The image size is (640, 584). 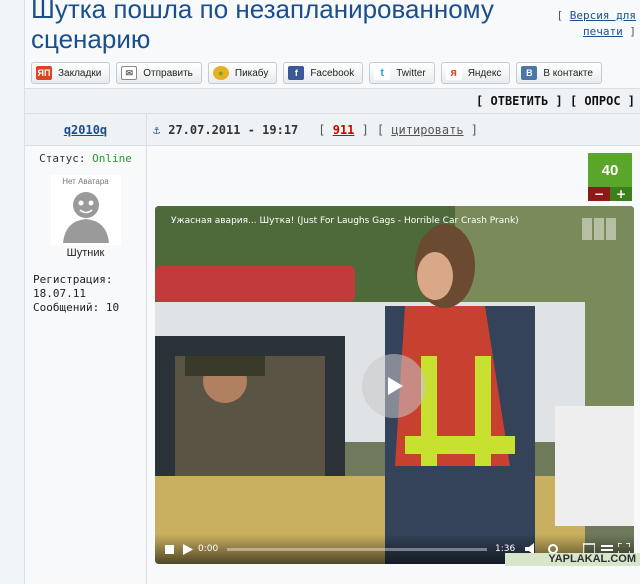 I want to click on share-label: Яндекс, so click(x=484, y=73).